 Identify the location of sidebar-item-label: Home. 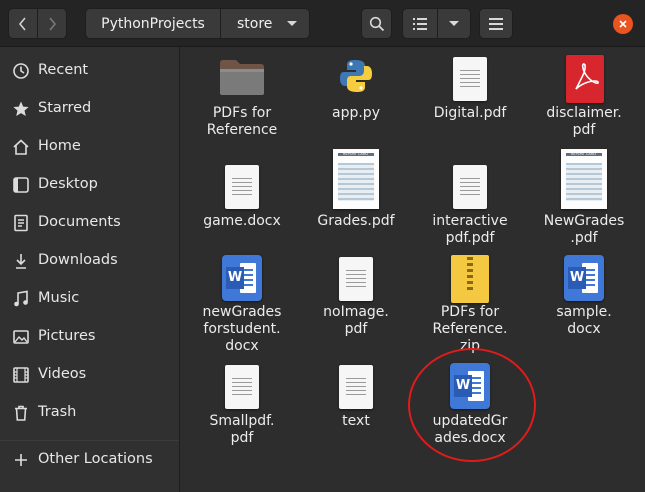
(59, 146).